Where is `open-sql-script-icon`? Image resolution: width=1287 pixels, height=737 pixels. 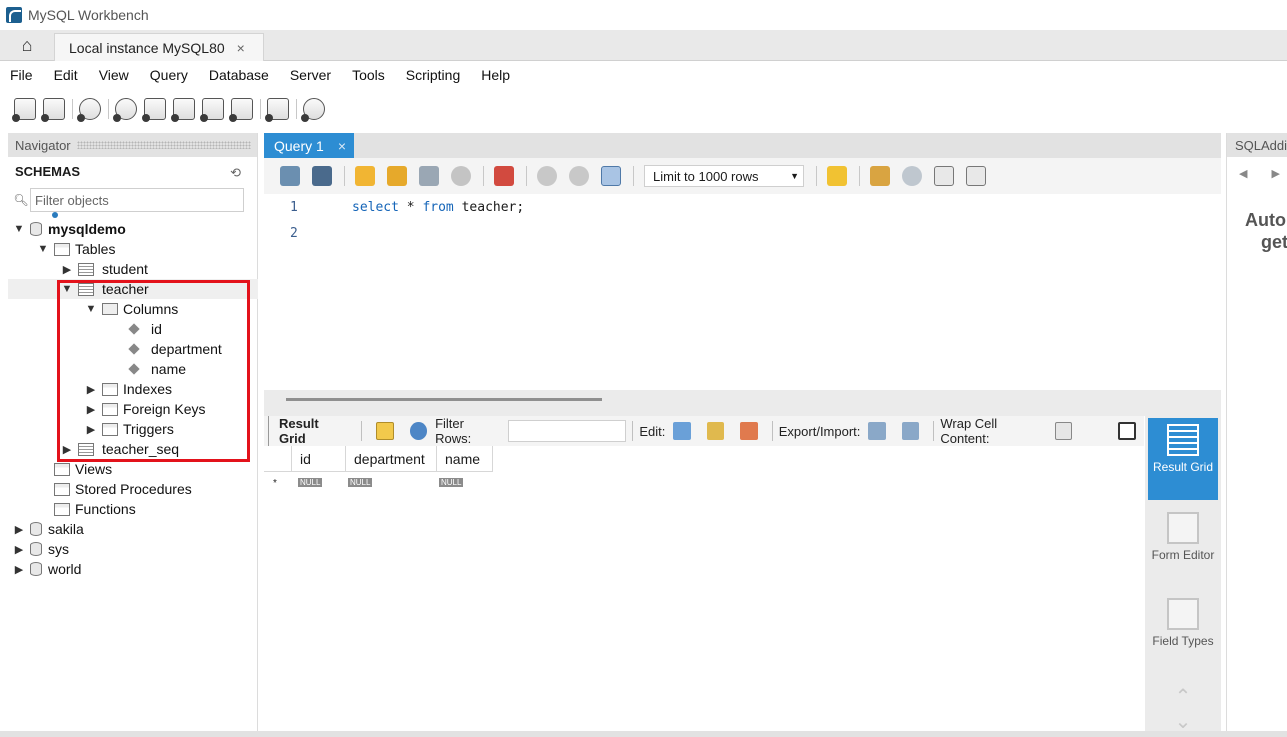
open-sql-script-icon is located at coordinates (53, 110).